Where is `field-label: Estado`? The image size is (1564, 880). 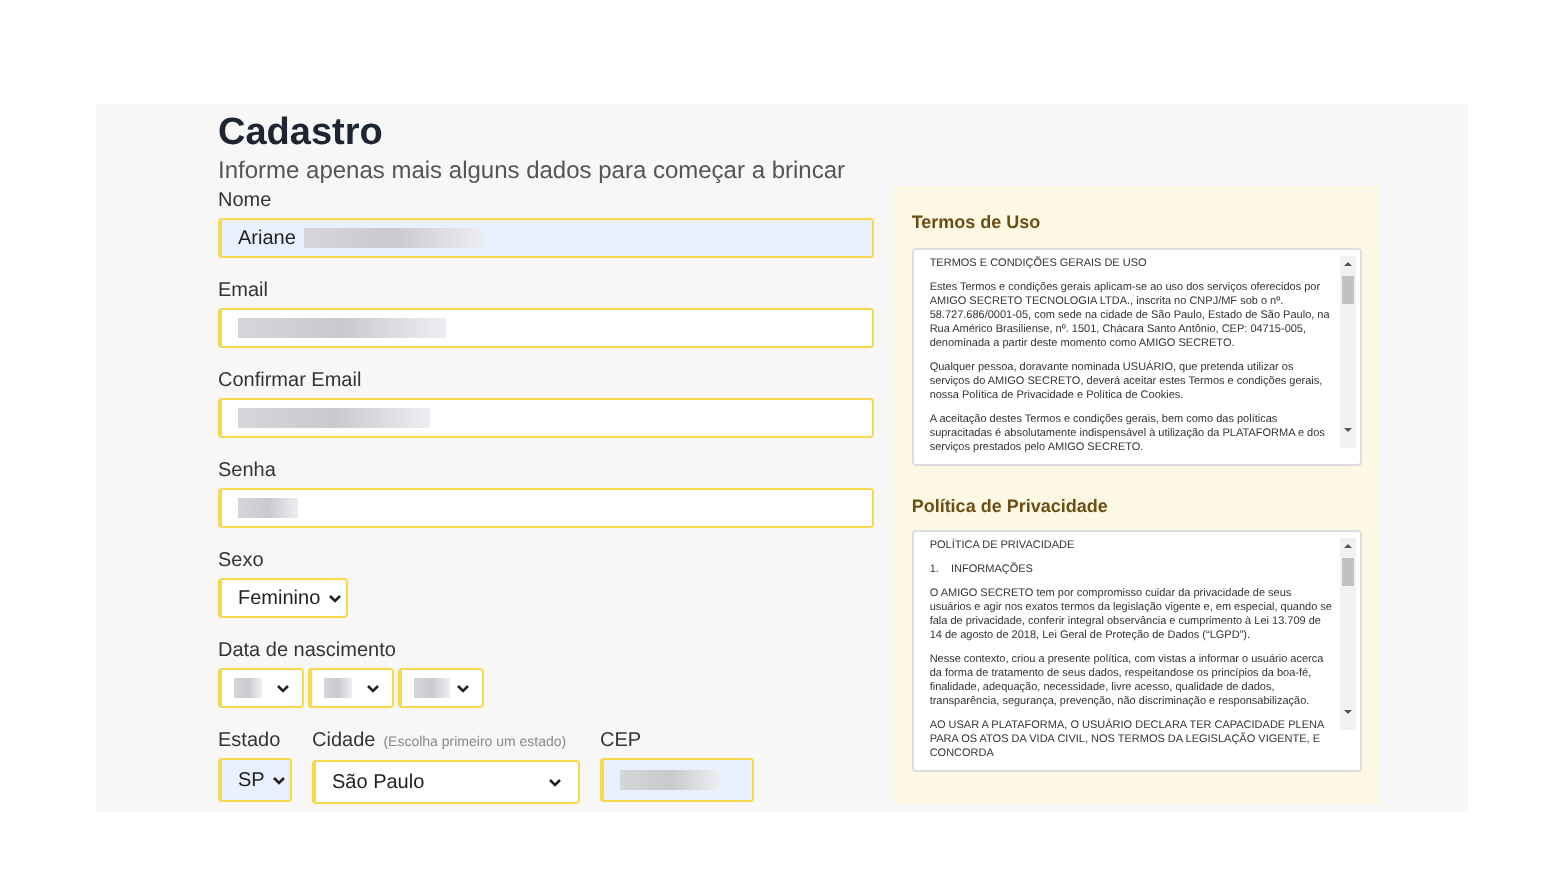
field-label: Estado is located at coordinates (249, 742).